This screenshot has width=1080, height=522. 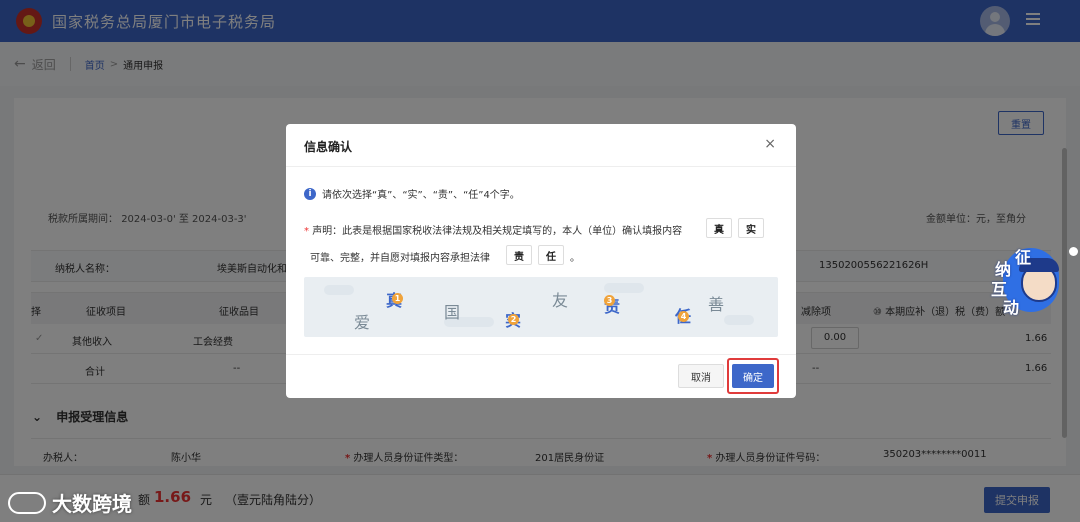 What do you see at coordinates (1011, 307) in the screenshot?
I see `mascot-char: 动` at bounding box center [1011, 307].